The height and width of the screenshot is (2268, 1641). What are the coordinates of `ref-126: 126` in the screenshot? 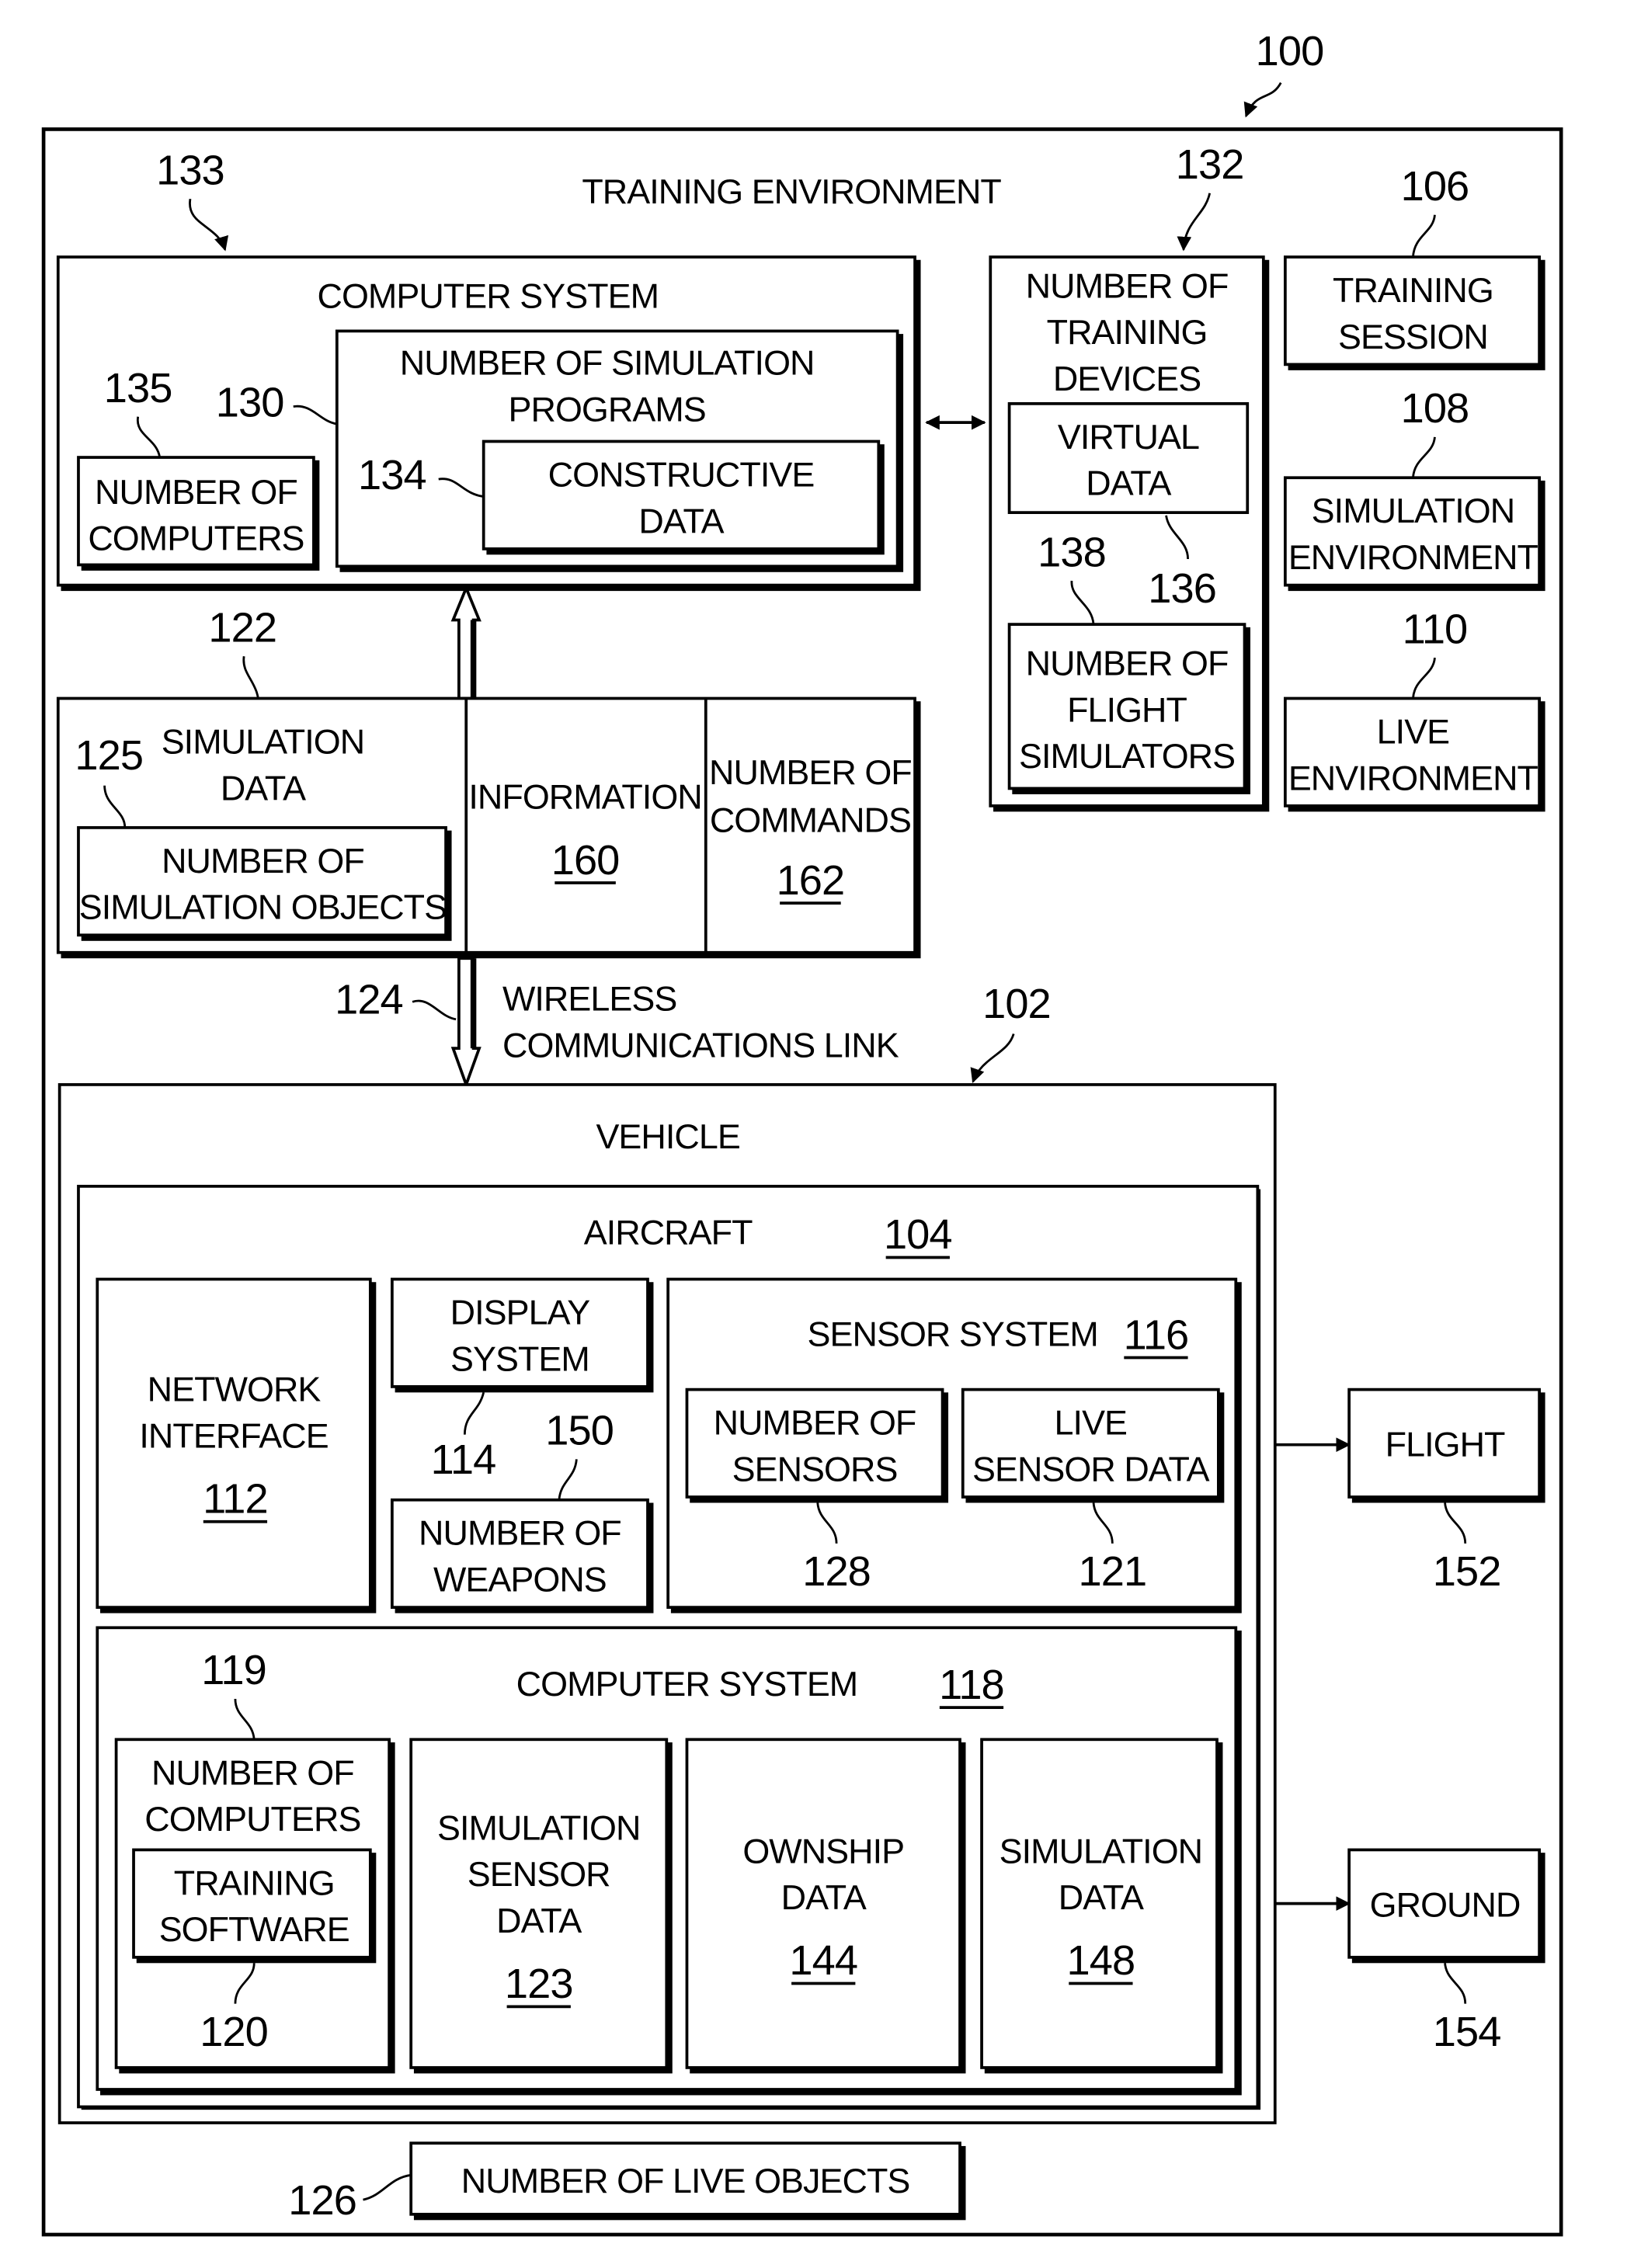 It's located at (322, 2200).